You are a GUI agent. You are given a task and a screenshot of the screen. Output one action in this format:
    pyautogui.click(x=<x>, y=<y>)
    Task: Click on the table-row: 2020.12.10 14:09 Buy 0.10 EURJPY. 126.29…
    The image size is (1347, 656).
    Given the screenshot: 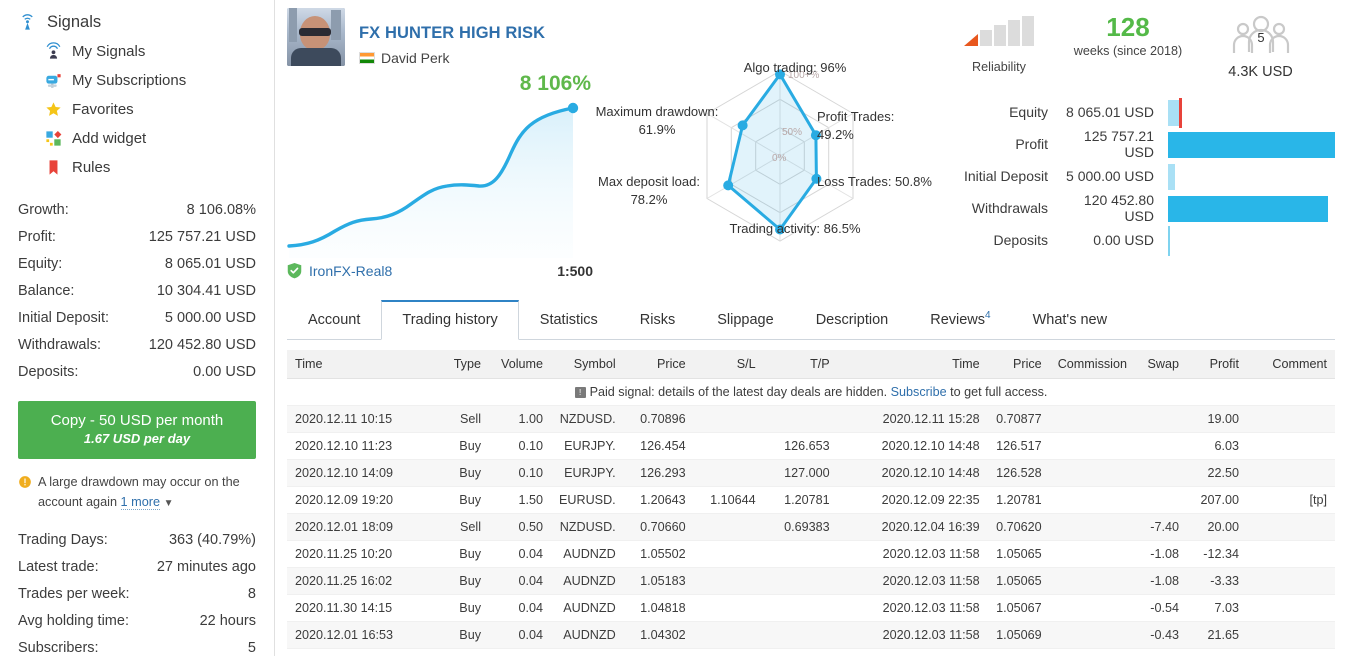 What is the action you would take?
    pyautogui.click(x=811, y=473)
    